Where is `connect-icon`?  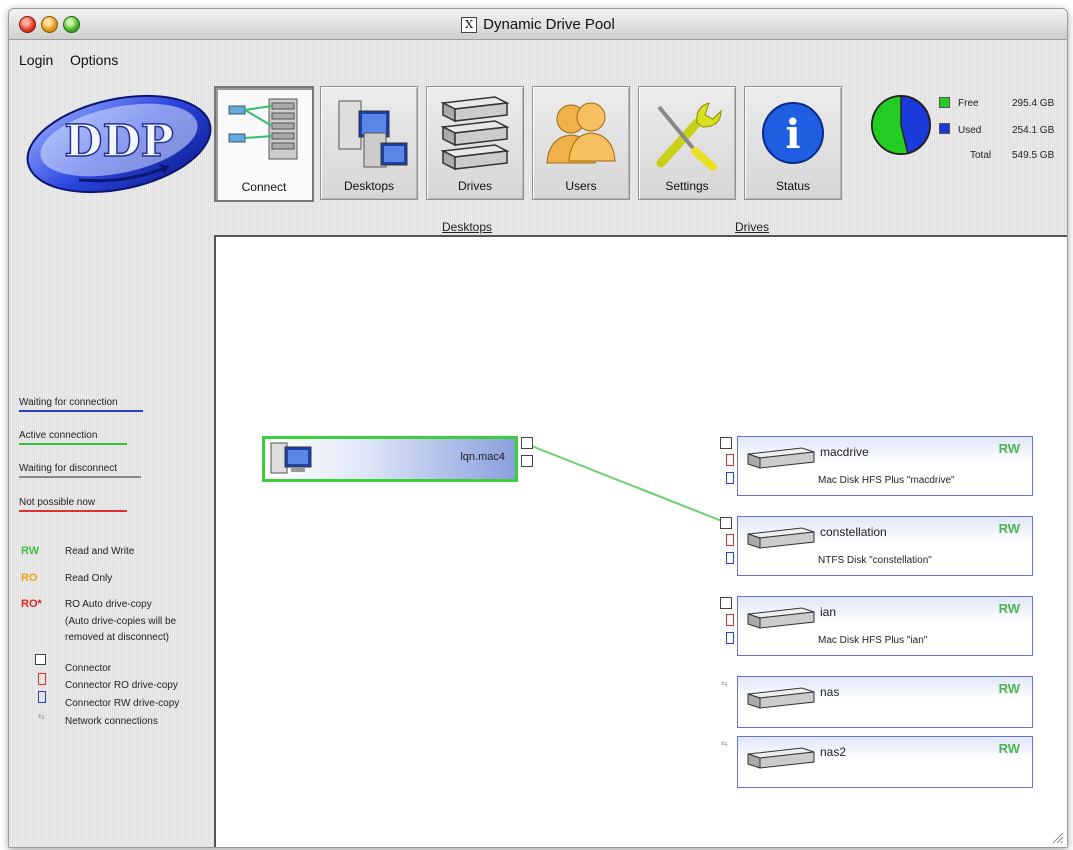
connect-icon is located at coordinates (263, 129).